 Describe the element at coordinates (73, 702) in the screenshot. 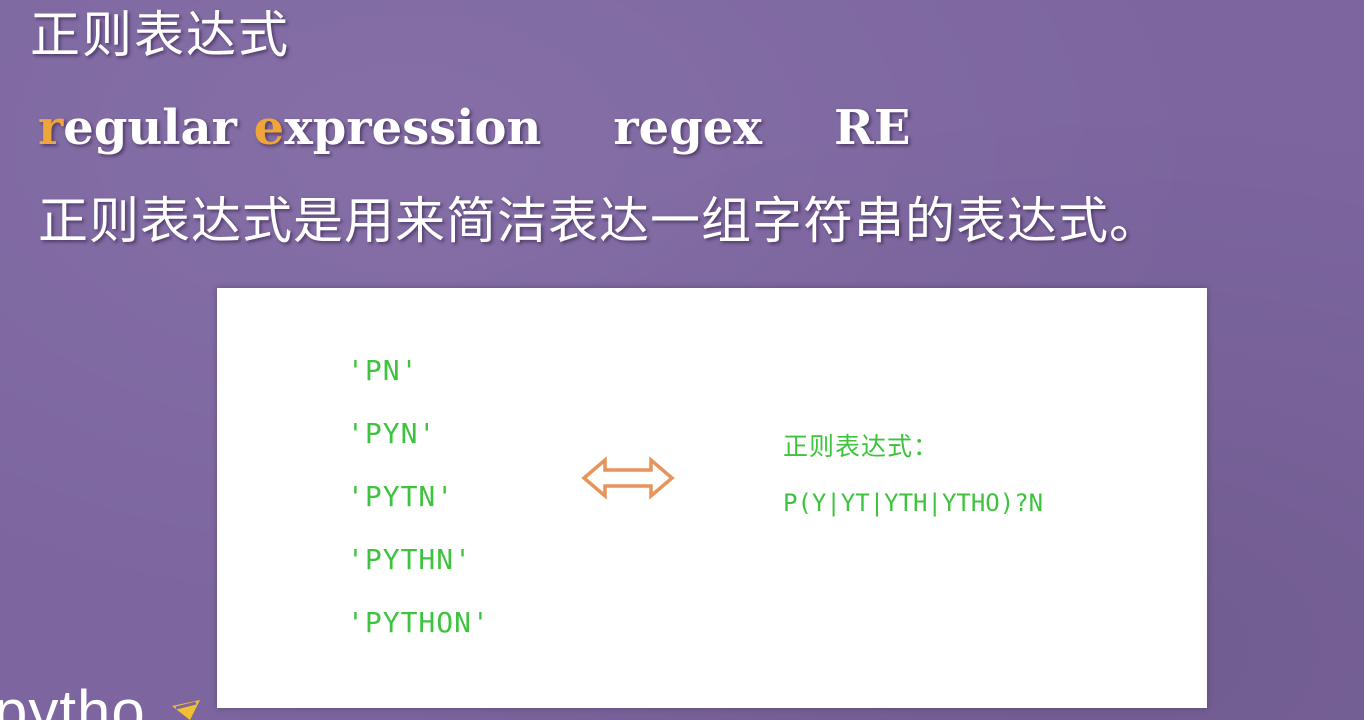

I see `logo-text: pytho` at that location.